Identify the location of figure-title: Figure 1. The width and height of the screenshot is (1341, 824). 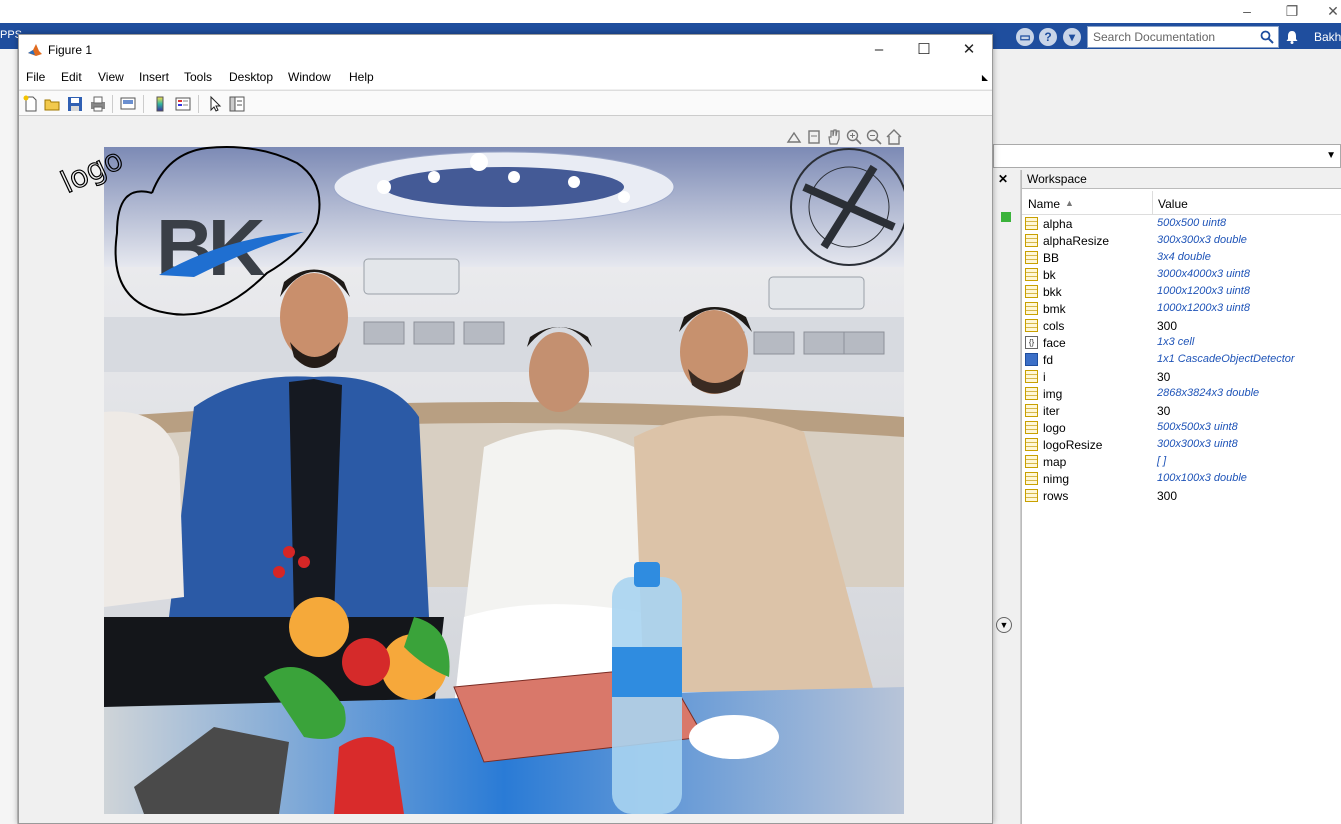
(70, 50).